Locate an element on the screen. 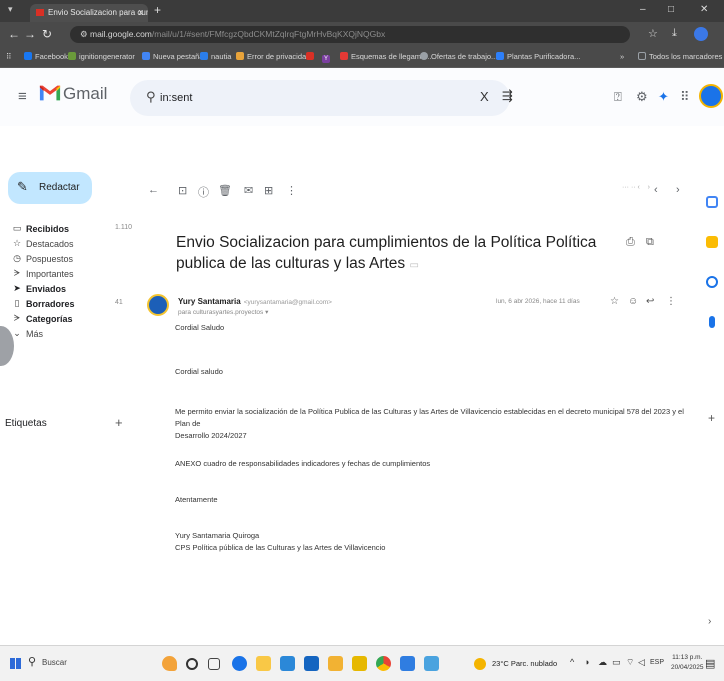 This screenshot has height=681, width=724. sidebar-item-drafts: ▯ Borradores 41 is located at coordinates (67, 305).